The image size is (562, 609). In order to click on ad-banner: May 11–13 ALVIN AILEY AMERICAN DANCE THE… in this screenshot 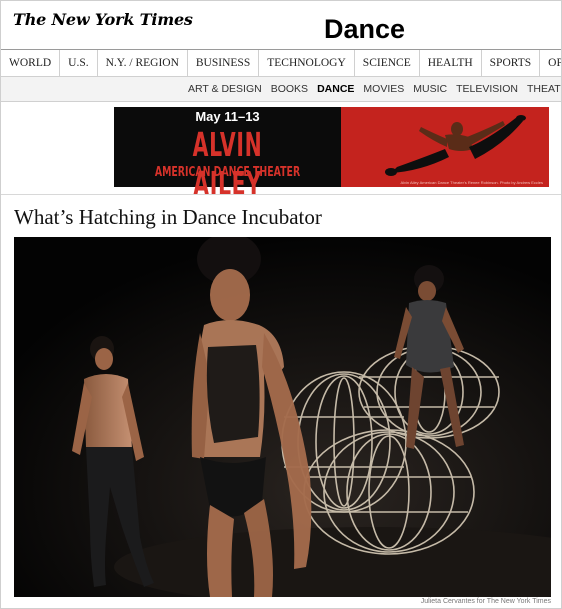, I will do `click(331, 155)`.